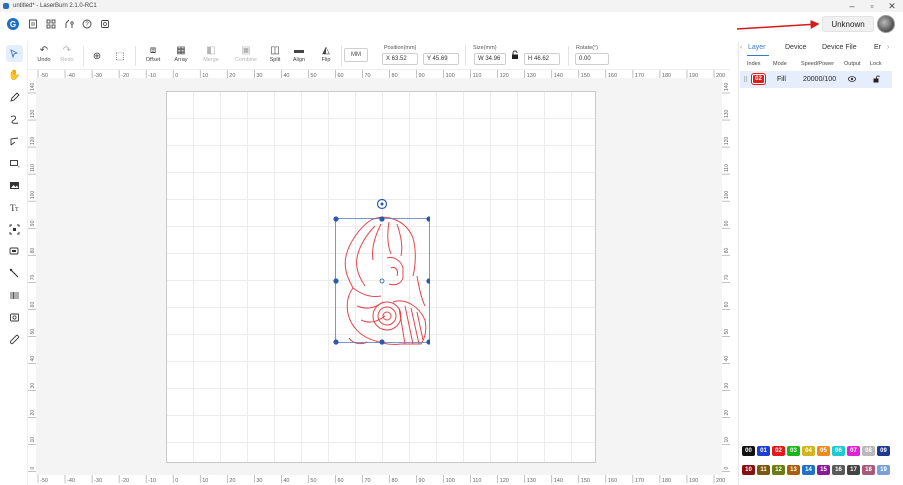 This screenshot has width=903, height=485. I want to click on output-eye-icon, so click(852, 79).